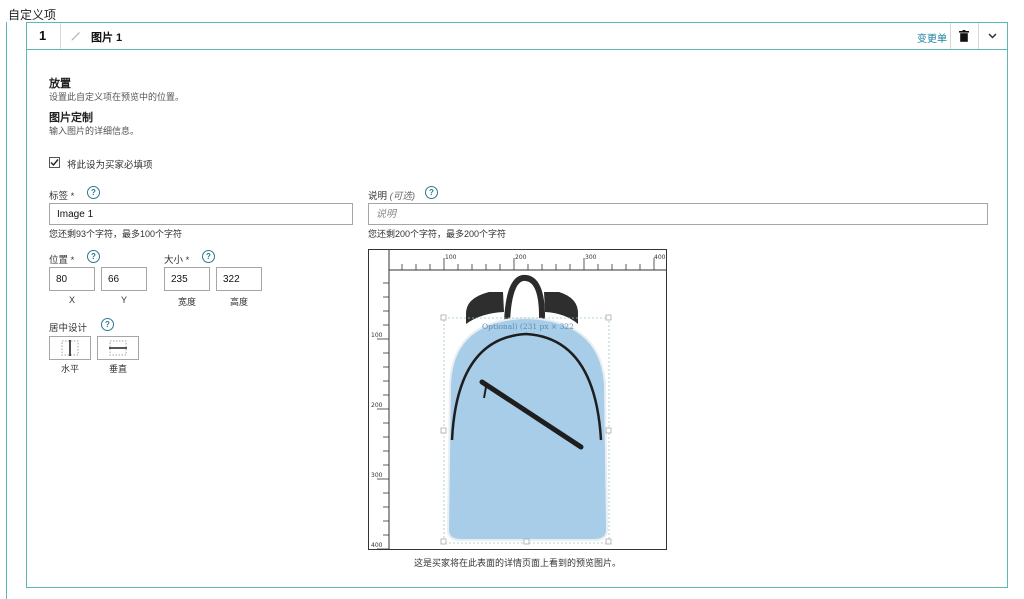 The height and width of the screenshot is (599, 1024). I want to click on description-input, so click(678, 214).